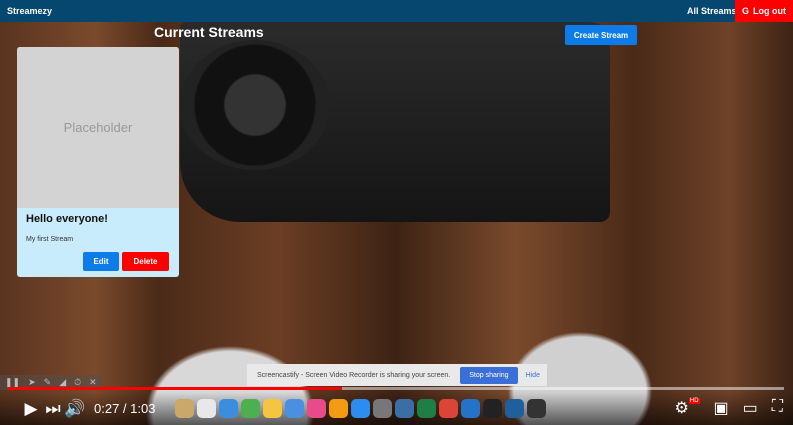 The width and height of the screenshot is (793, 425). I want to click on camera-lens-image, so click(255, 105).